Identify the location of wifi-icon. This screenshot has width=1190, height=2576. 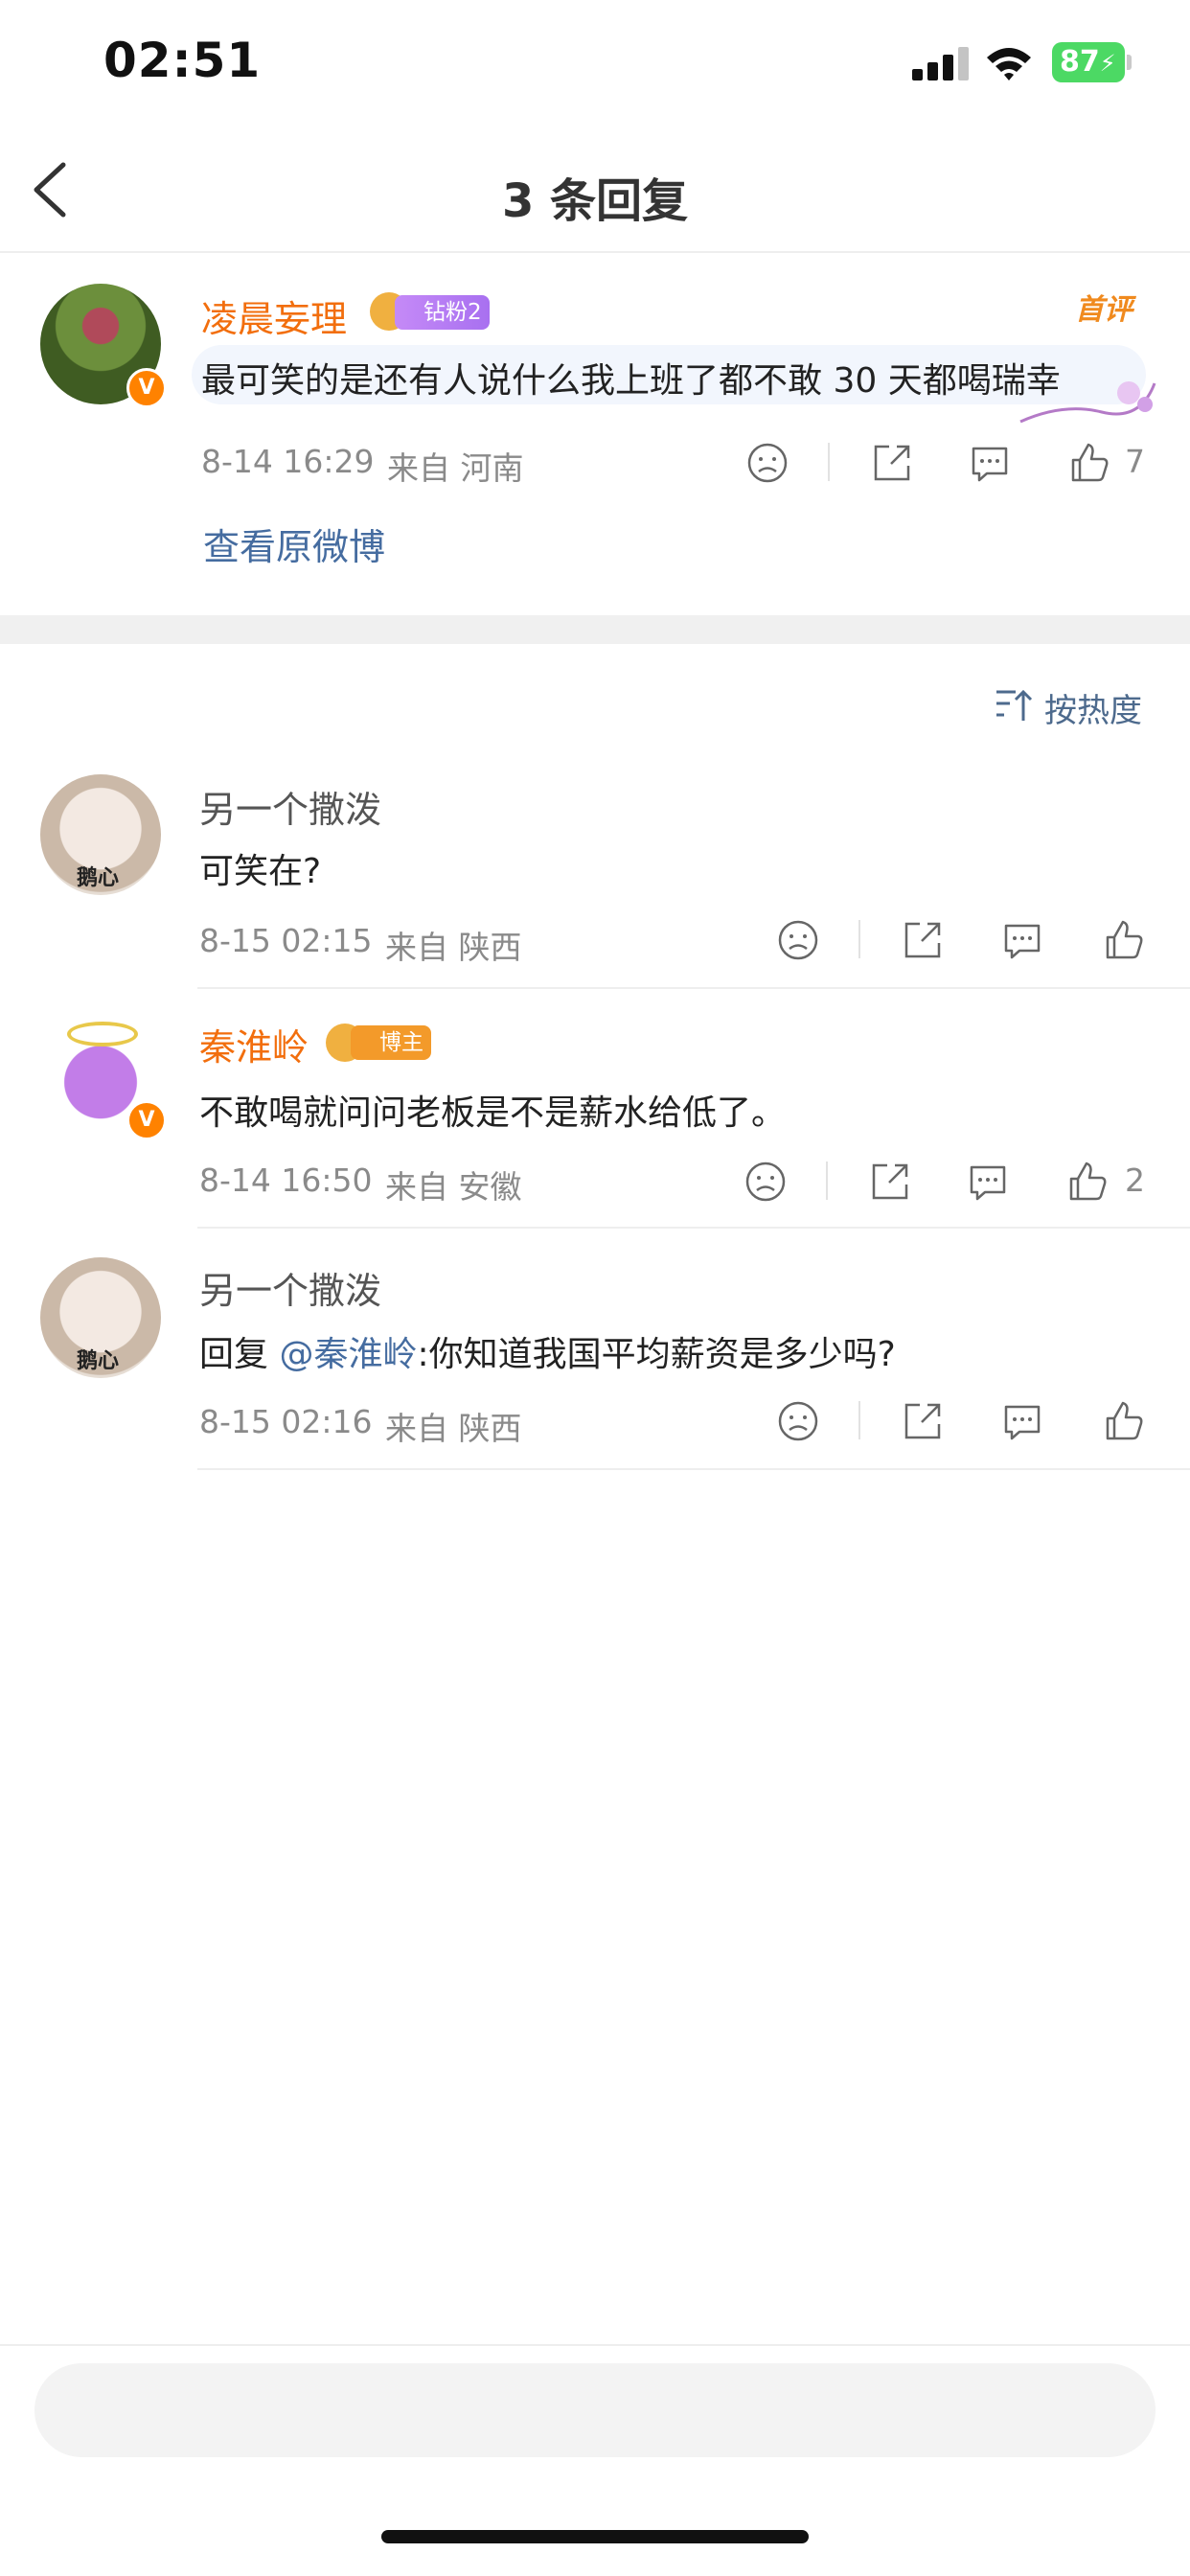
(1009, 64).